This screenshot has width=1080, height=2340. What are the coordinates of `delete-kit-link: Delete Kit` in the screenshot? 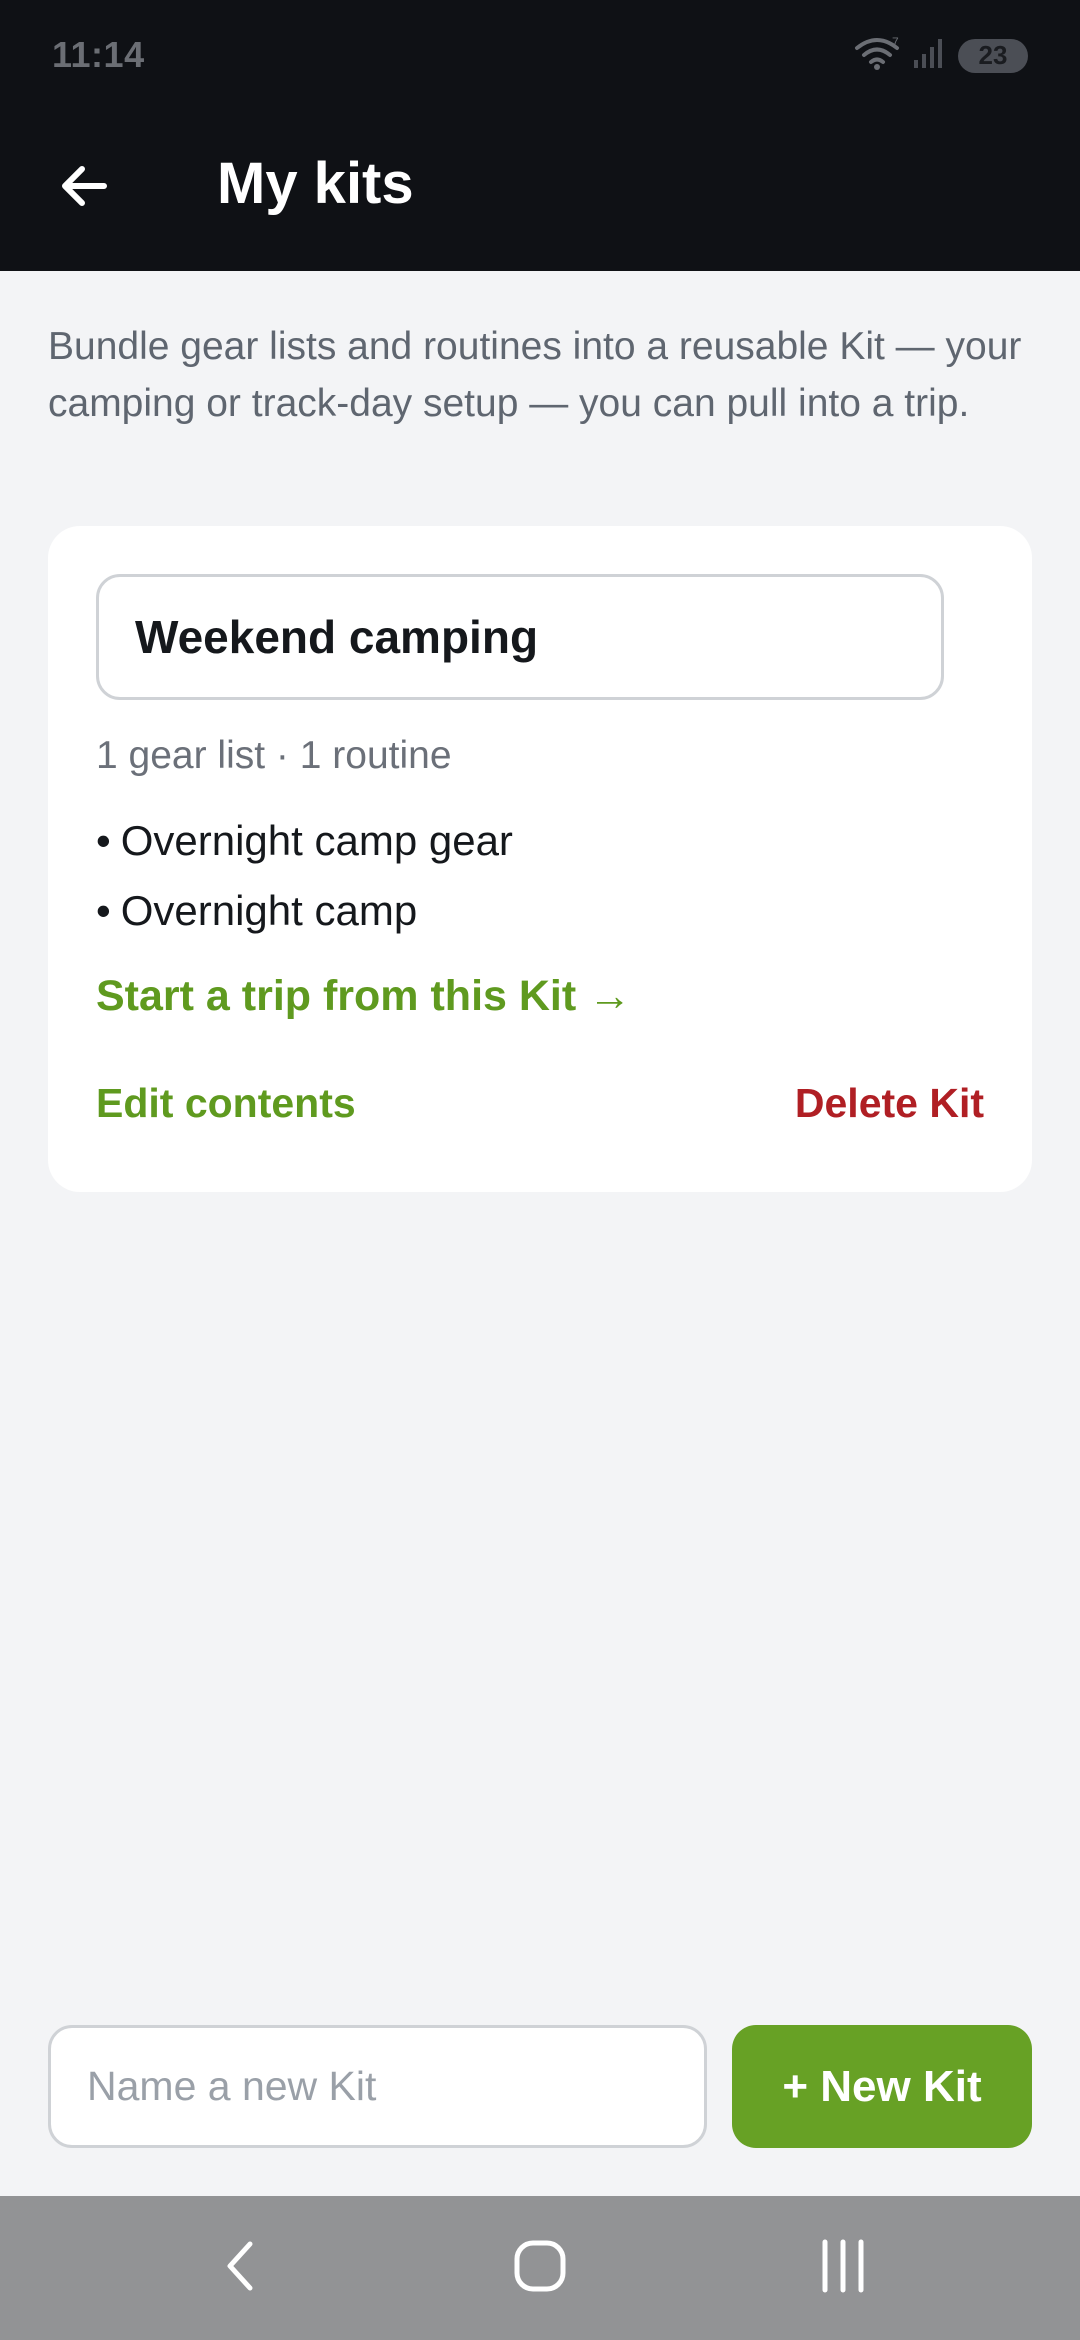 It's located at (889, 1103).